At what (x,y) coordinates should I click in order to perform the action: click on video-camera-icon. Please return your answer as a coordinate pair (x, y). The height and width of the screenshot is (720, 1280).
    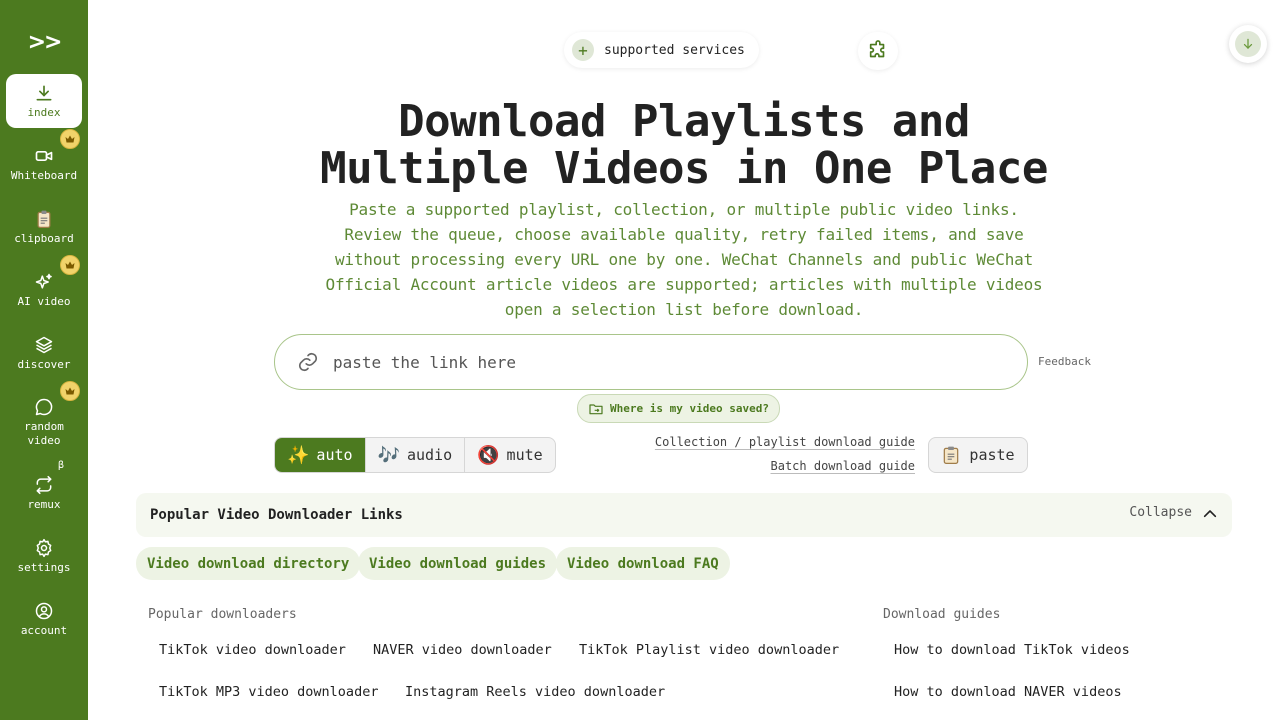
    Looking at the image, I should click on (44, 155).